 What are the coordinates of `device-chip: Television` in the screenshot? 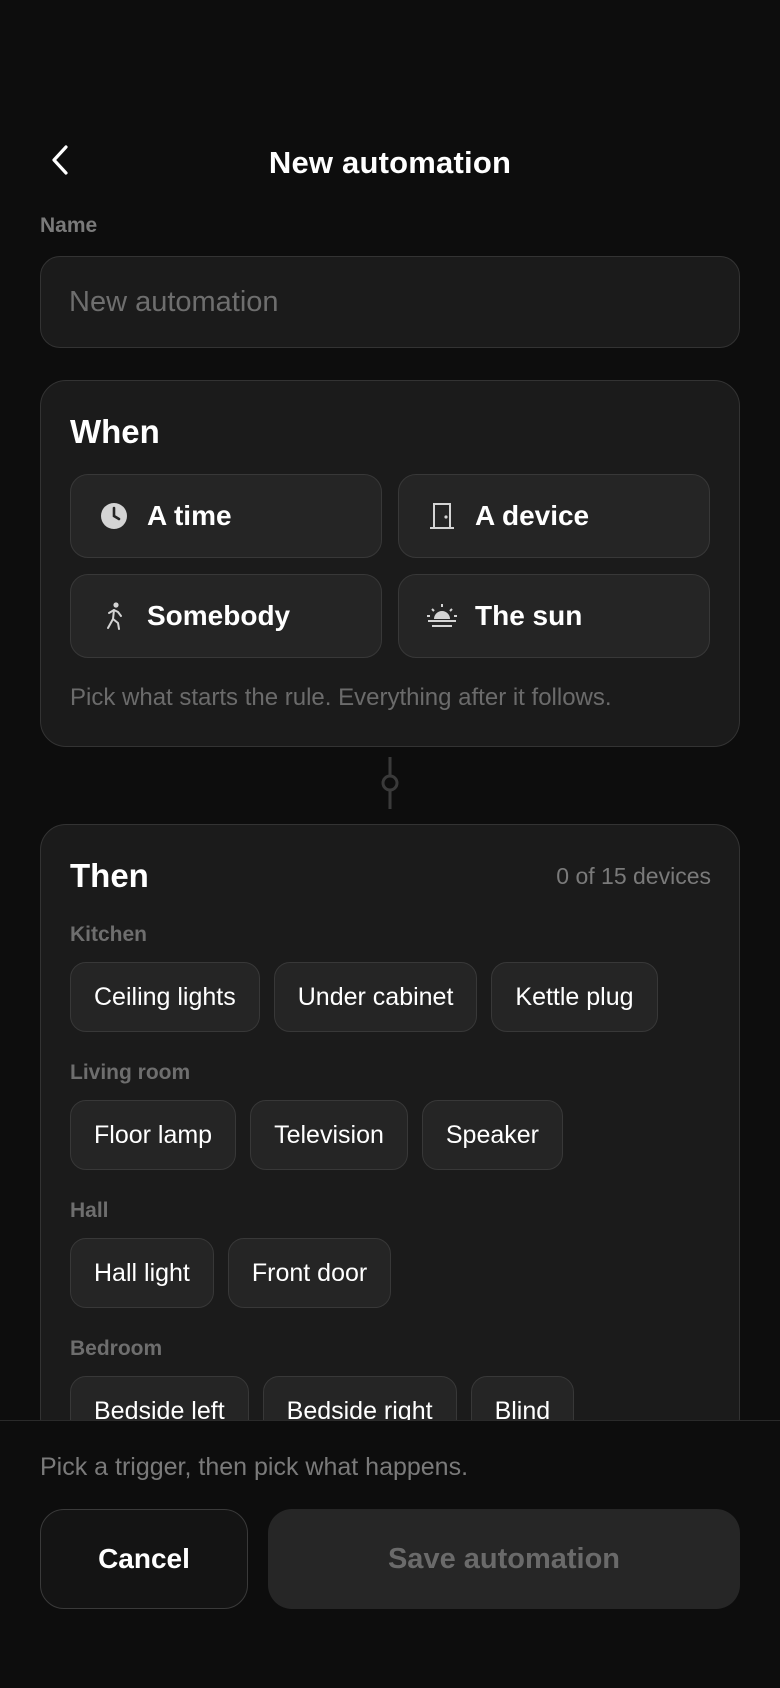 It's located at (329, 1135).